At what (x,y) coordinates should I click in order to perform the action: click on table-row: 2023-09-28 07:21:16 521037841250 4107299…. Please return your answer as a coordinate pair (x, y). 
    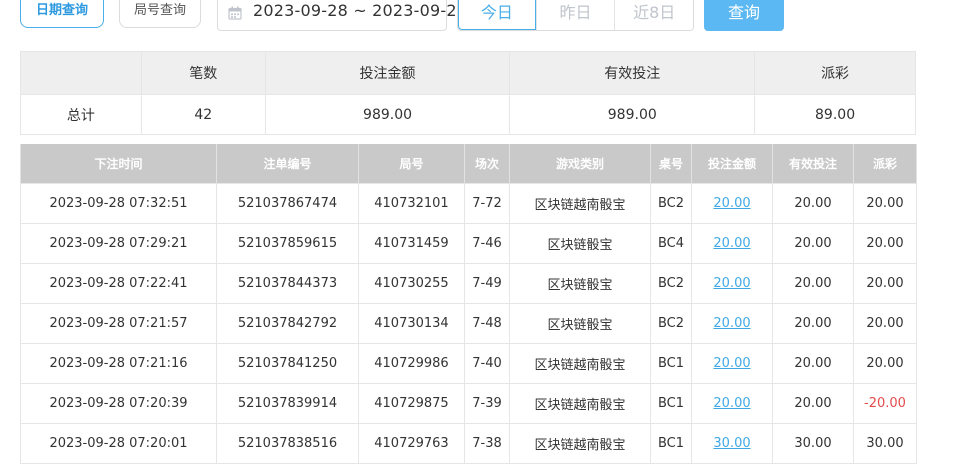
    Looking at the image, I should click on (468, 363).